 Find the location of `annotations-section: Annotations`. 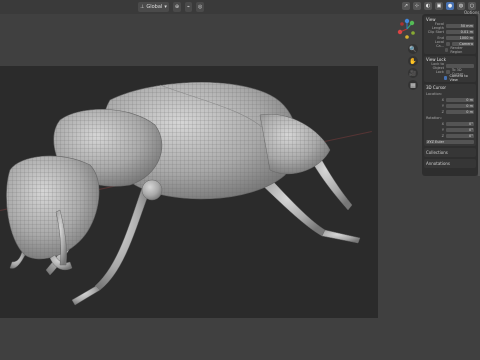

annotations-section: Annotations is located at coordinates (450, 163).